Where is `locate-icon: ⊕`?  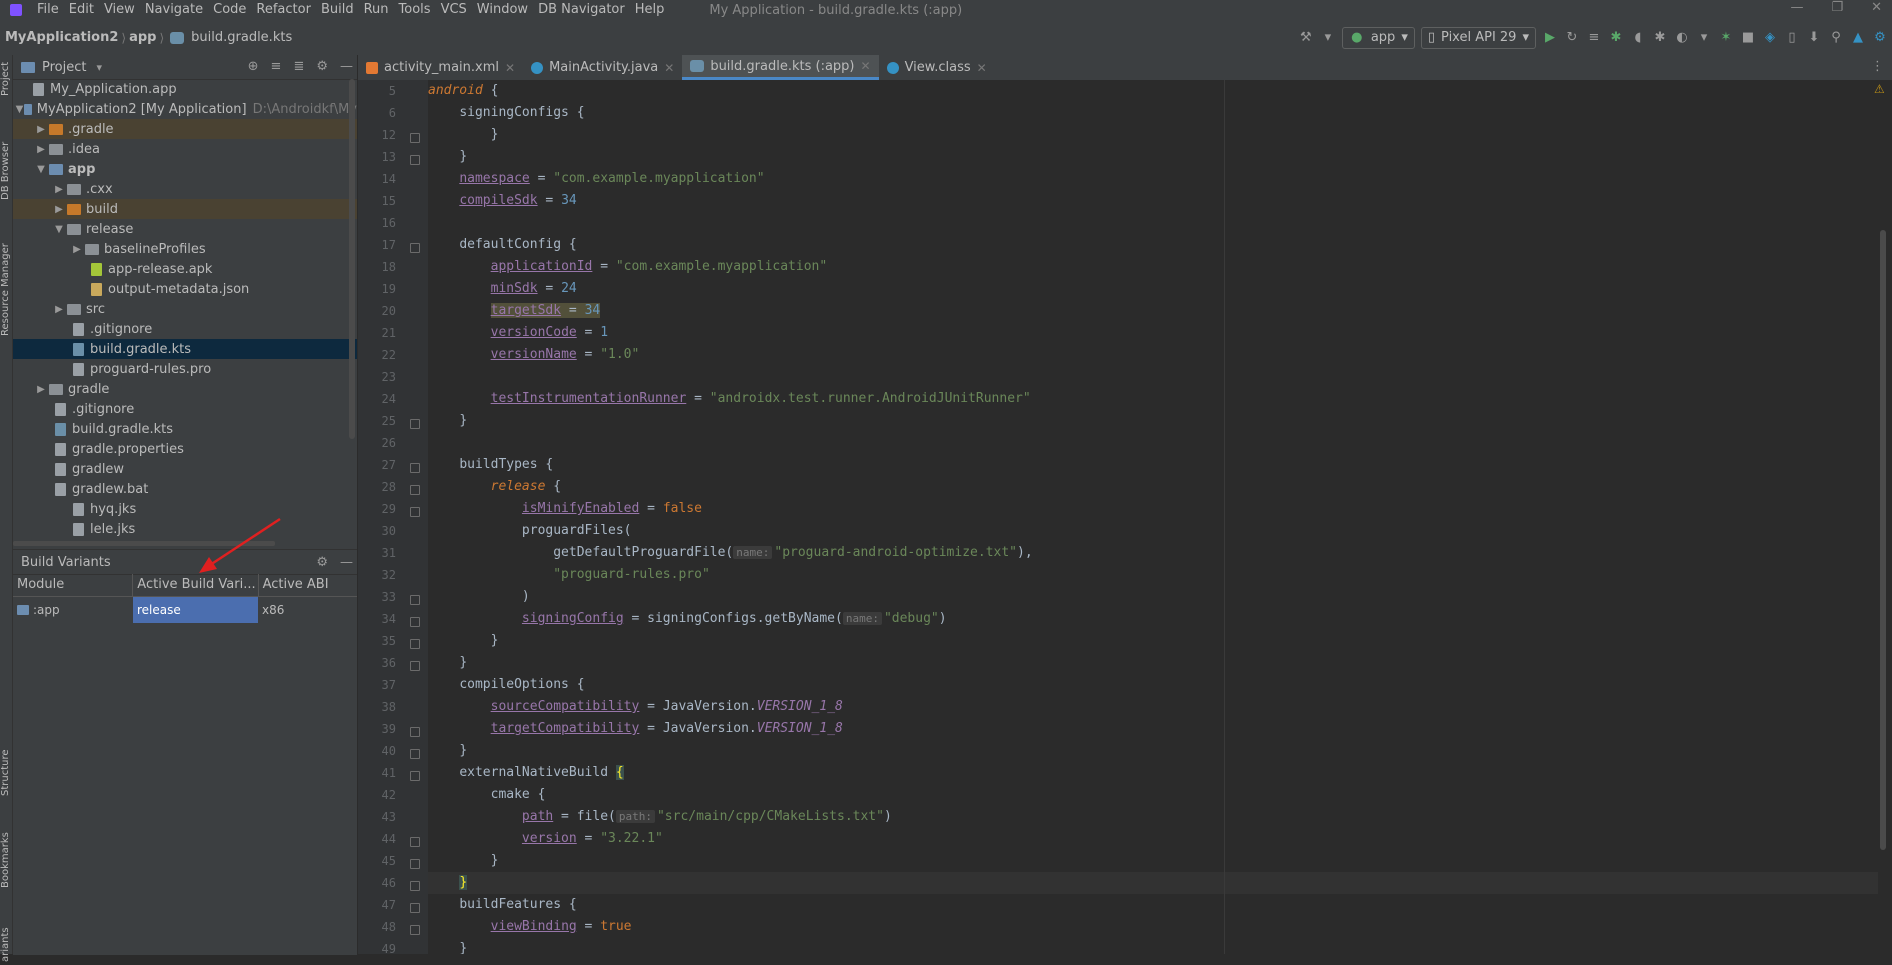 locate-icon: ⊕ is located at coordinates (253, 66).